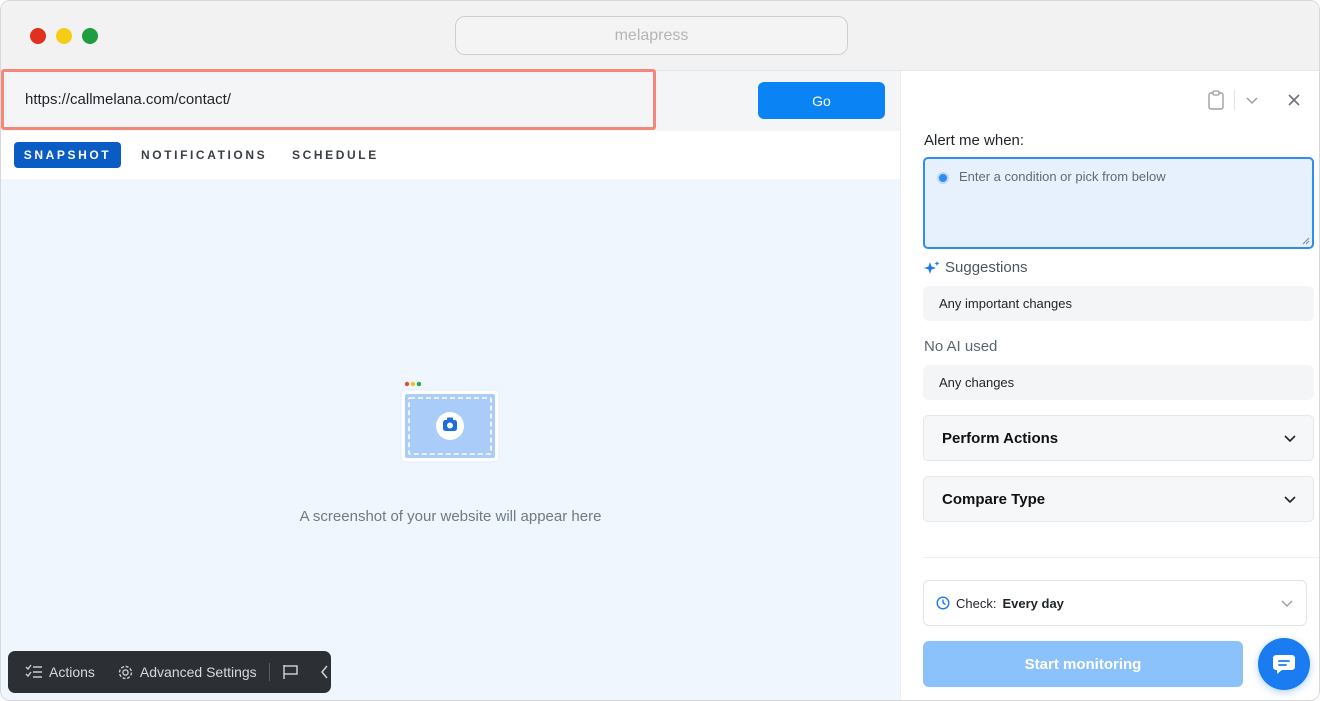 This screenshot has width=1320, height=701. Describe the element at coordinates (986, 267) in the screenshot. I see `suggestions-label: Suggestions` at that location.